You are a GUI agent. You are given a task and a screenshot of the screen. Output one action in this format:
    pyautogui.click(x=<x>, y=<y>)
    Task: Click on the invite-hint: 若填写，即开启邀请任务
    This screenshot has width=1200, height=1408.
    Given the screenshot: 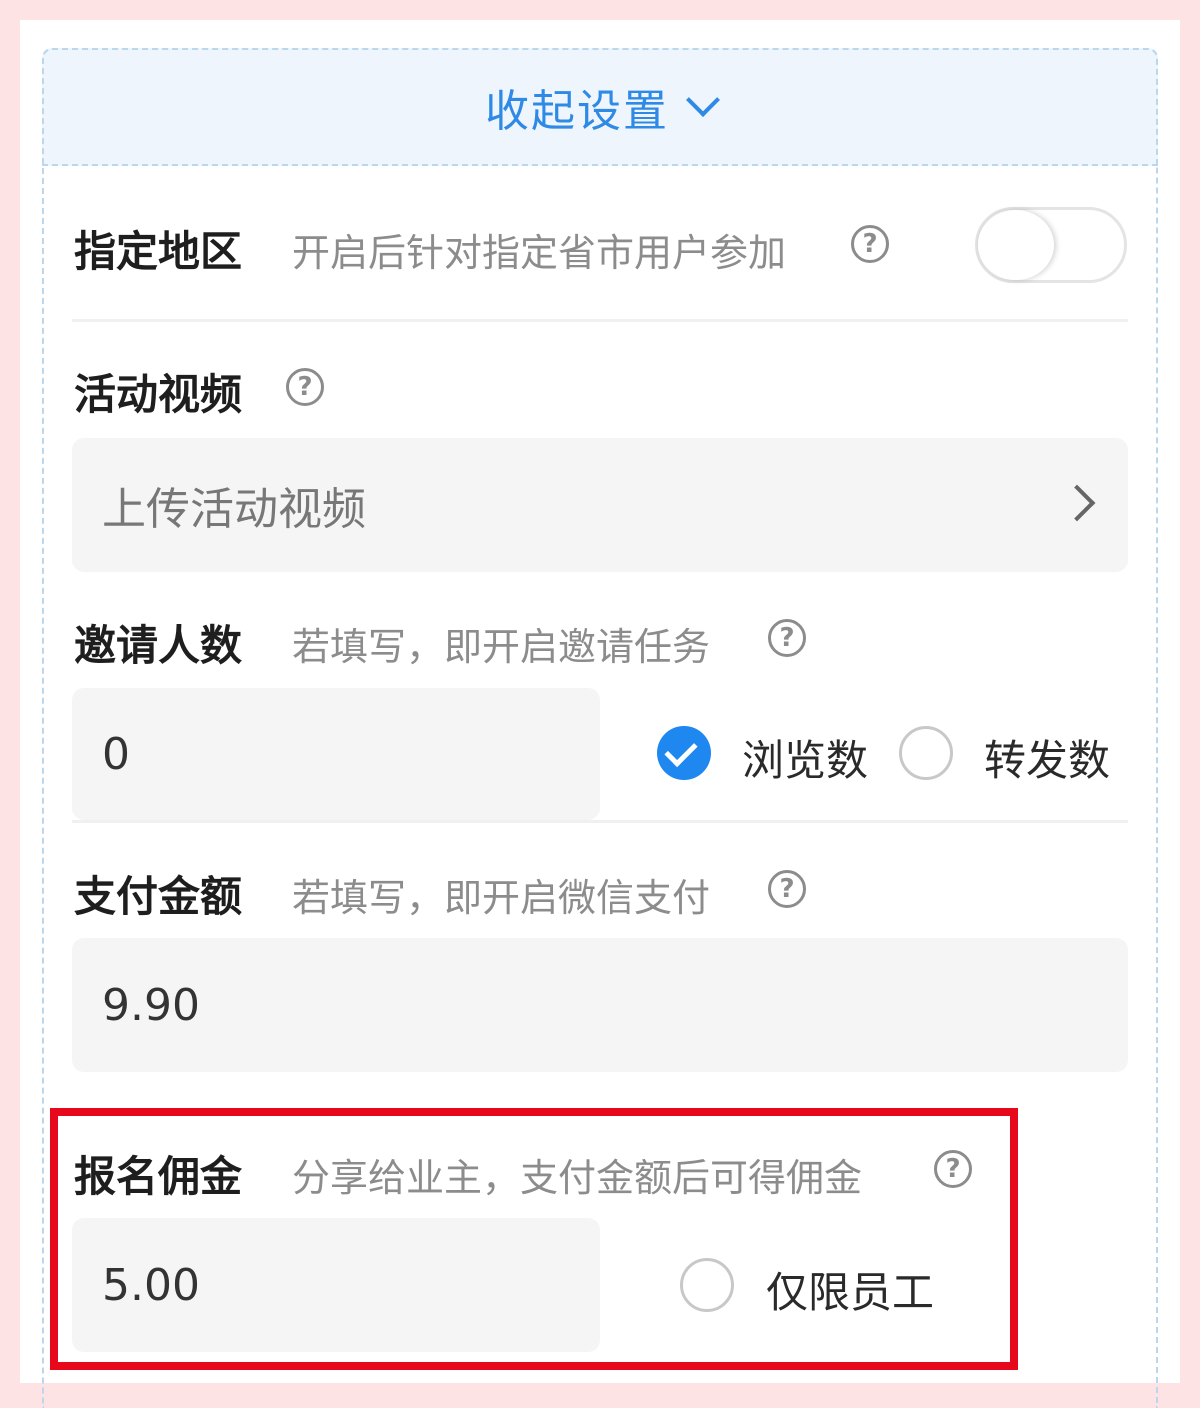 What is the action you would take?
    pyautogui.click(x=501, y=647)
    